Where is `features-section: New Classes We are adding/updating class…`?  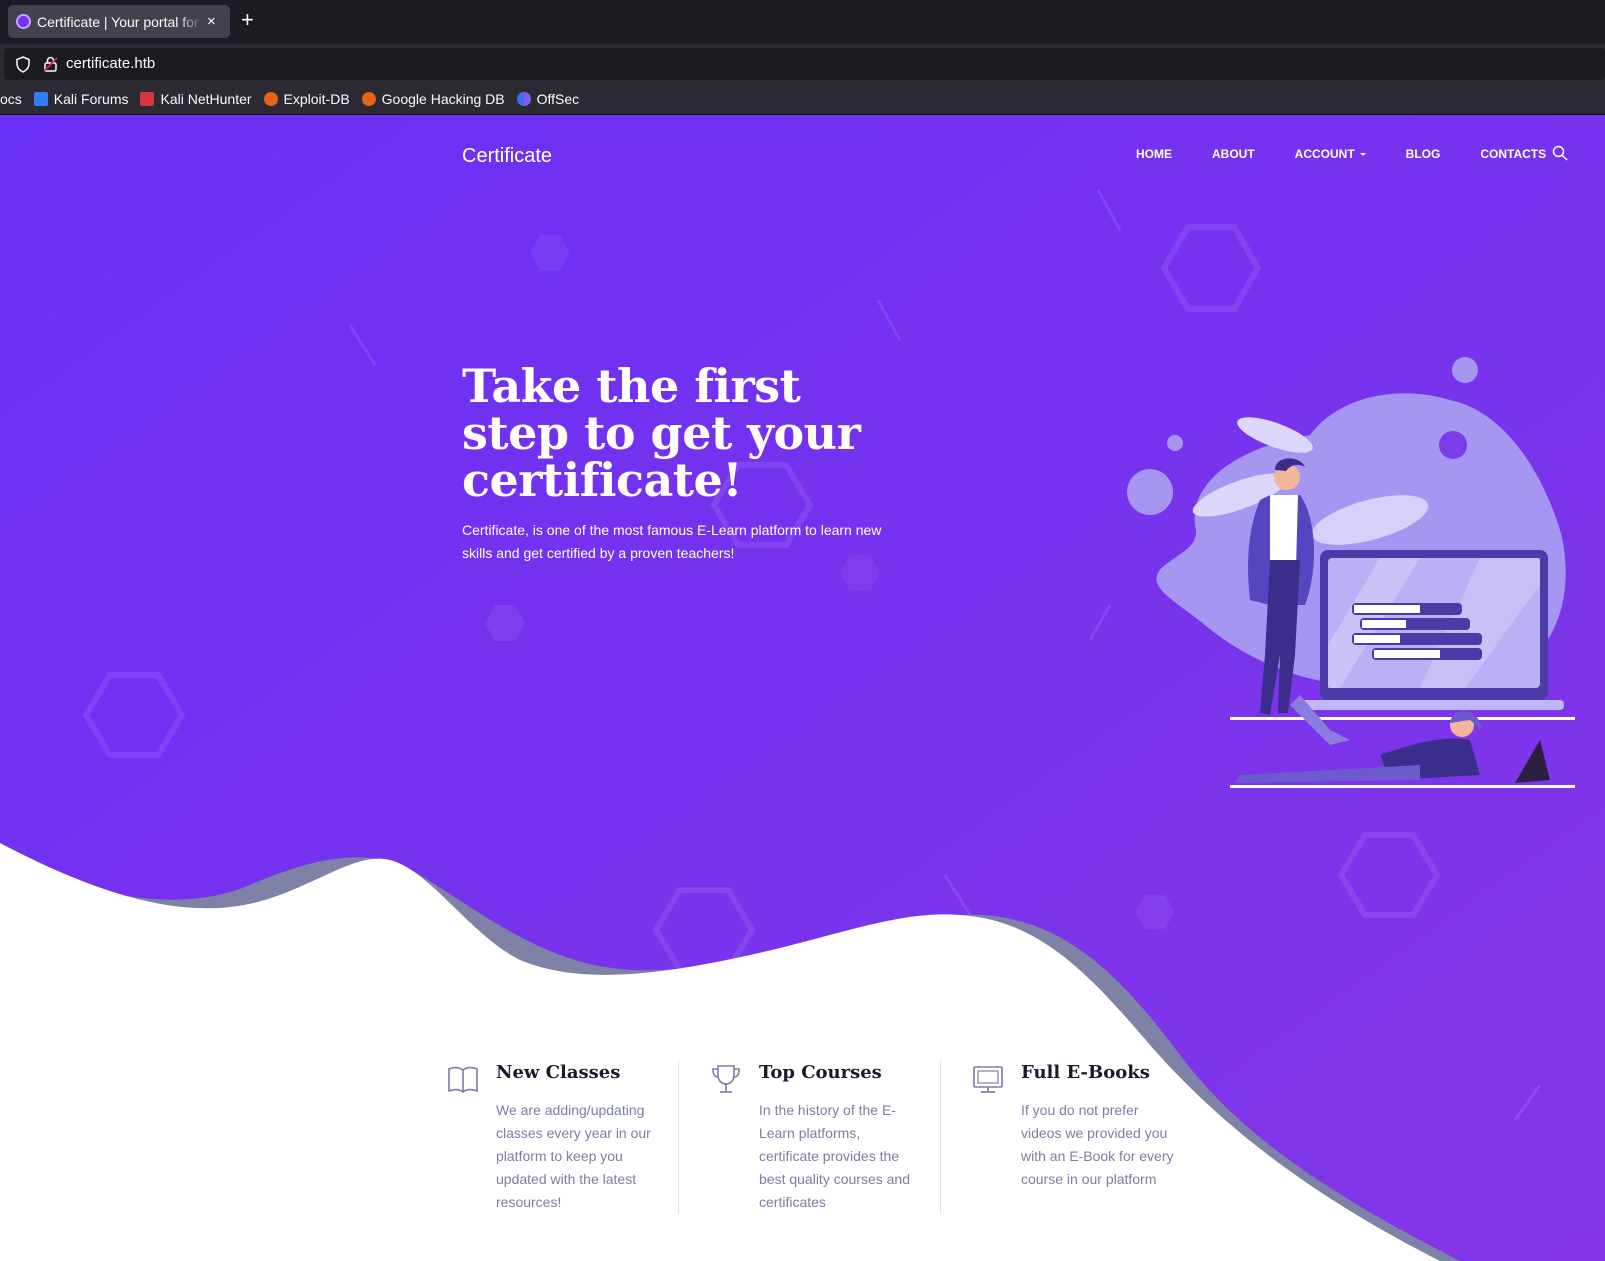 features-section: New Classes We are adding/updating class… is located at coordinates (824, 1137).